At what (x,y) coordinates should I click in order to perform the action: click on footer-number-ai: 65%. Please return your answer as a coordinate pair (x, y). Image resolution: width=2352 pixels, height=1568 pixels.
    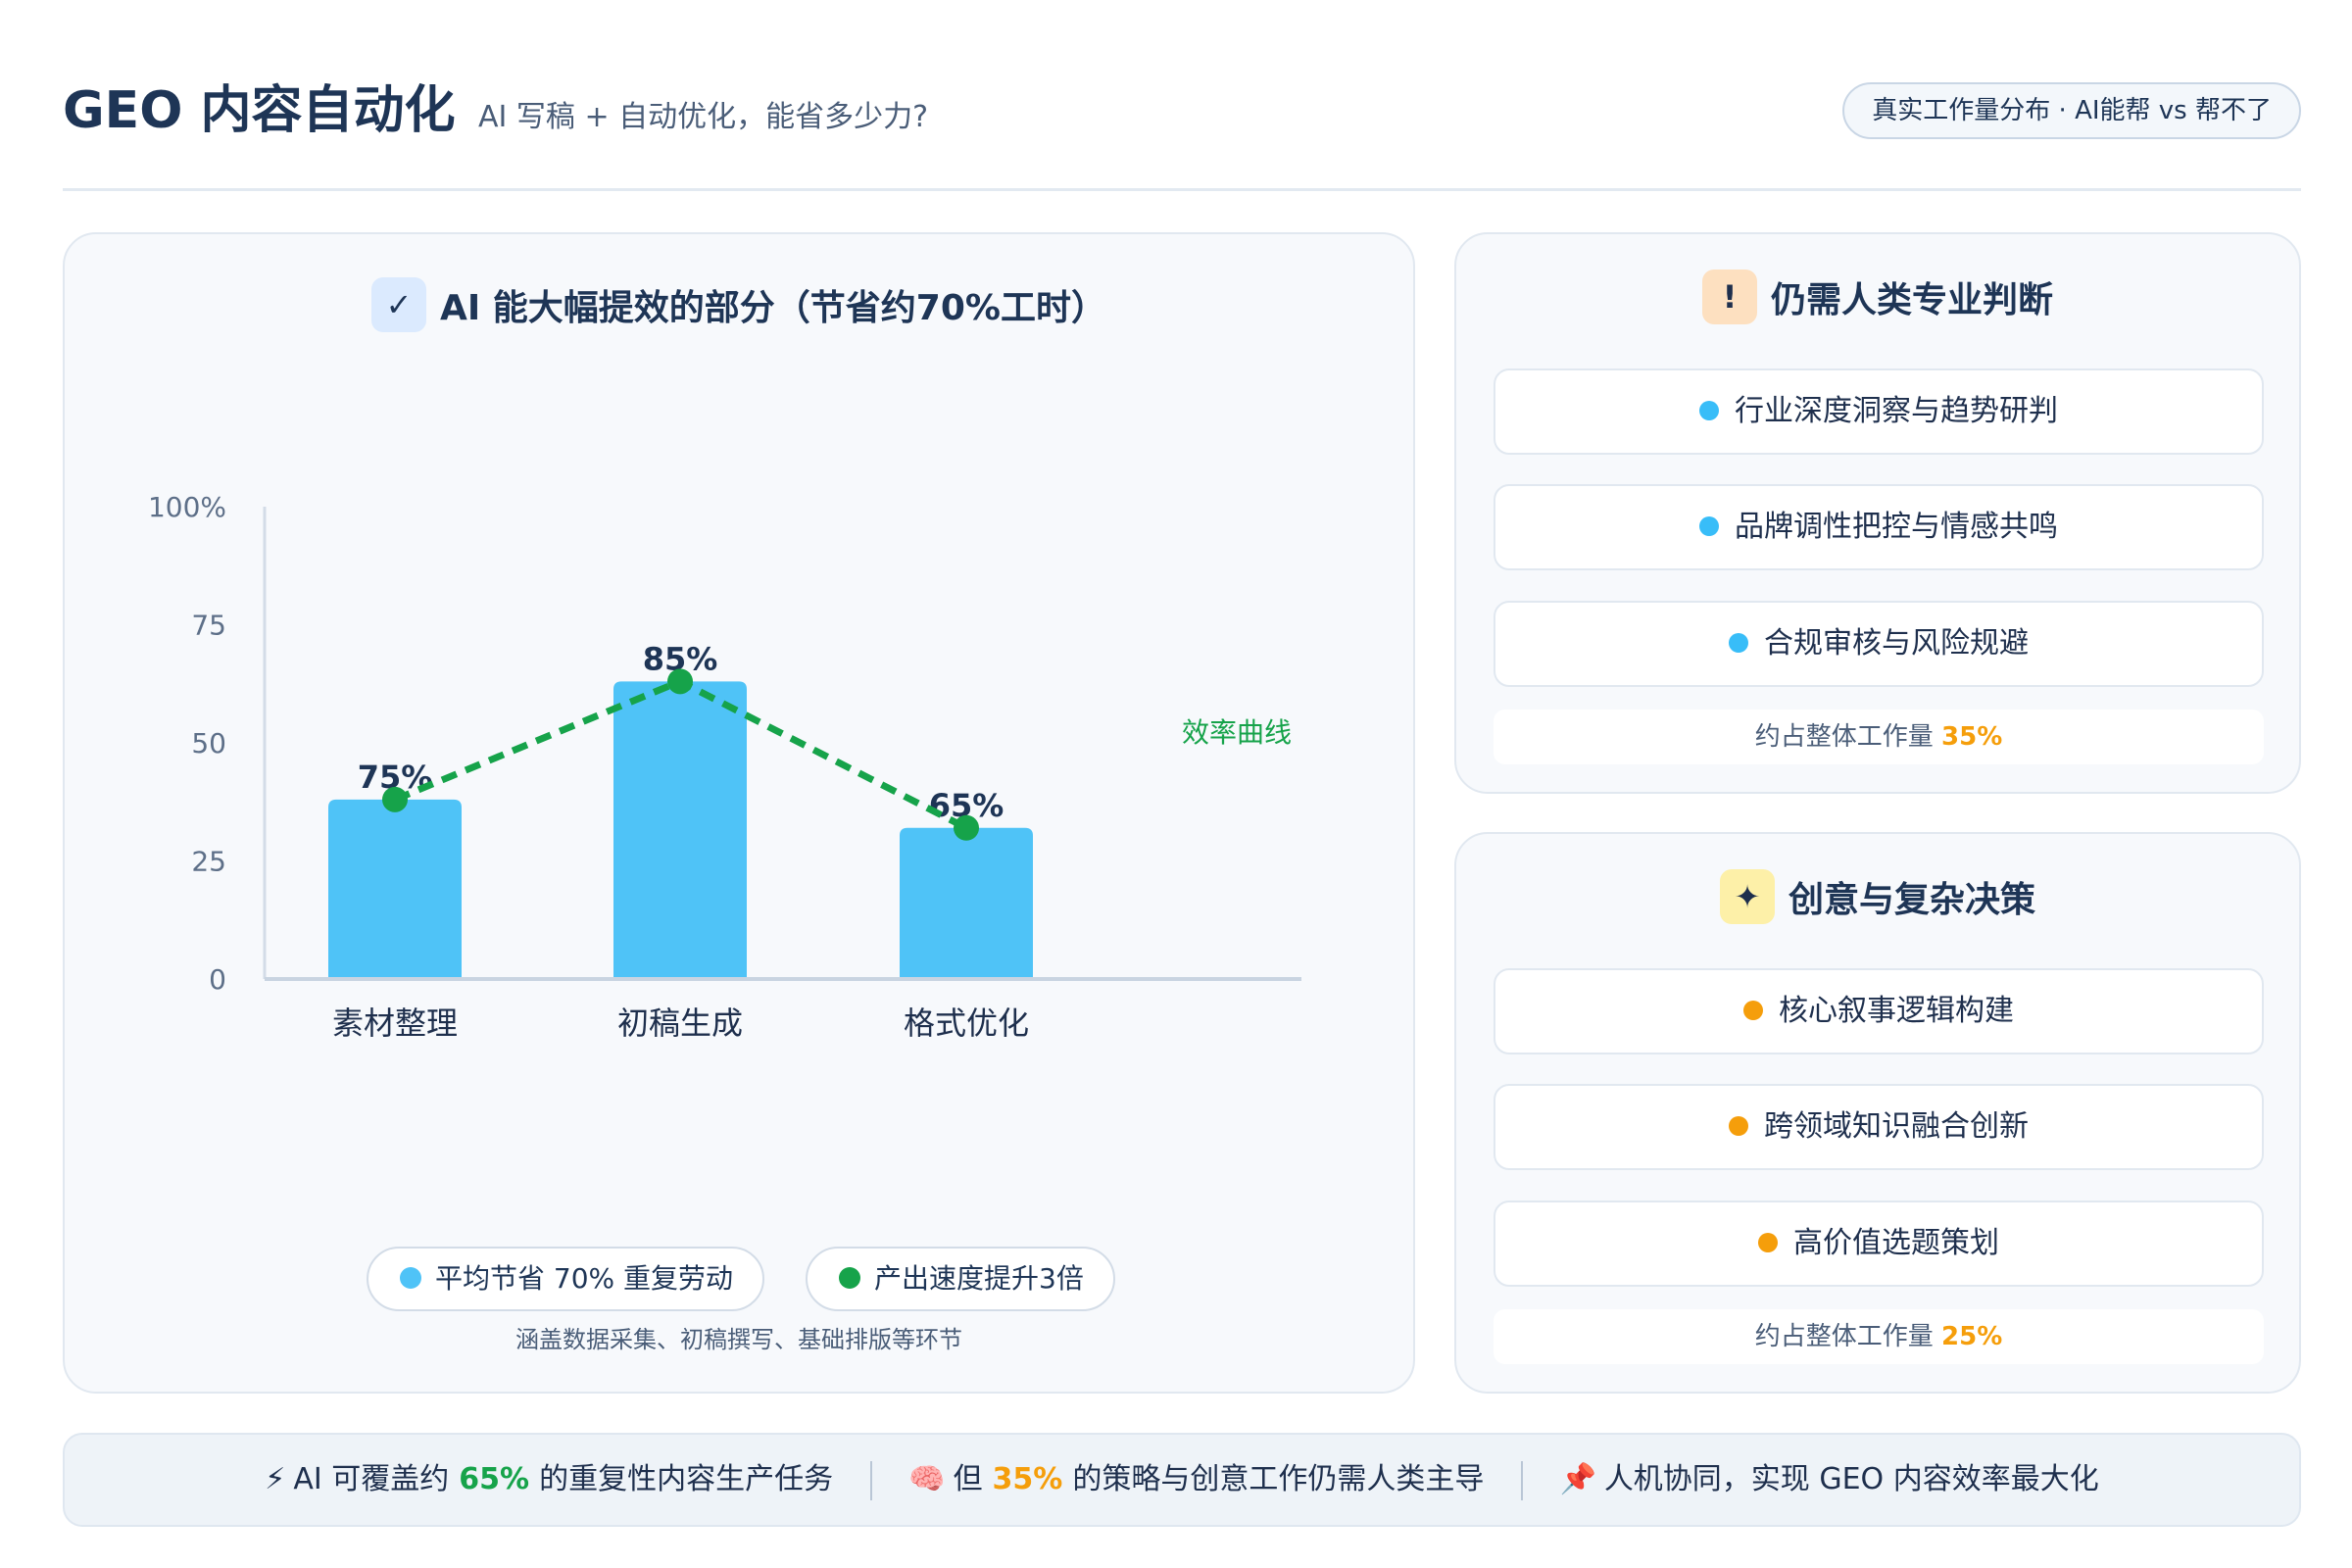
    Looking at the image, I should click on (494, 1479).